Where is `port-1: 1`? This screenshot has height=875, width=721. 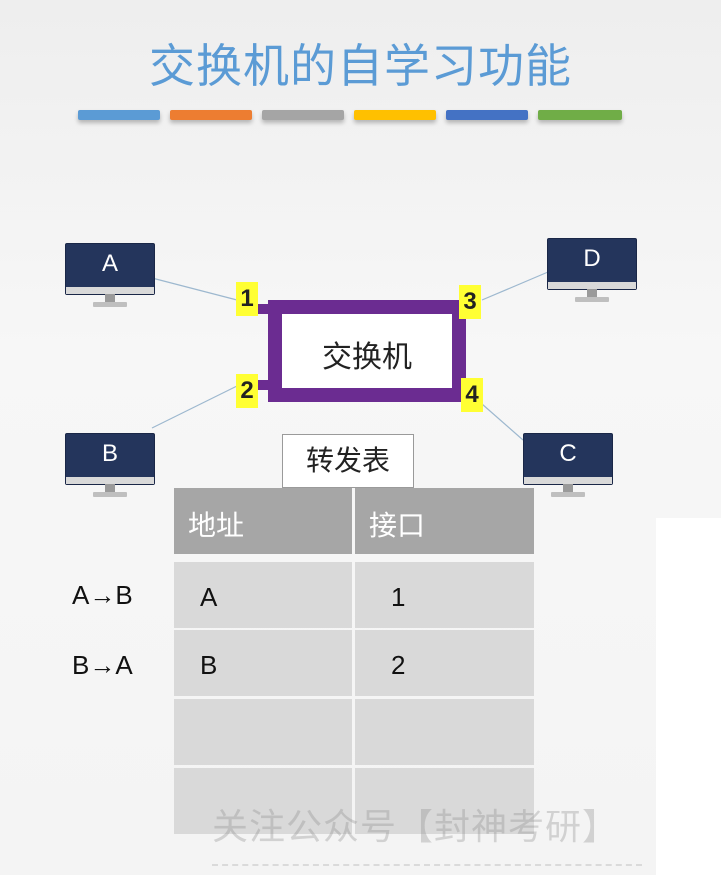
port-1: 1 is located at coordinates (247, 299).